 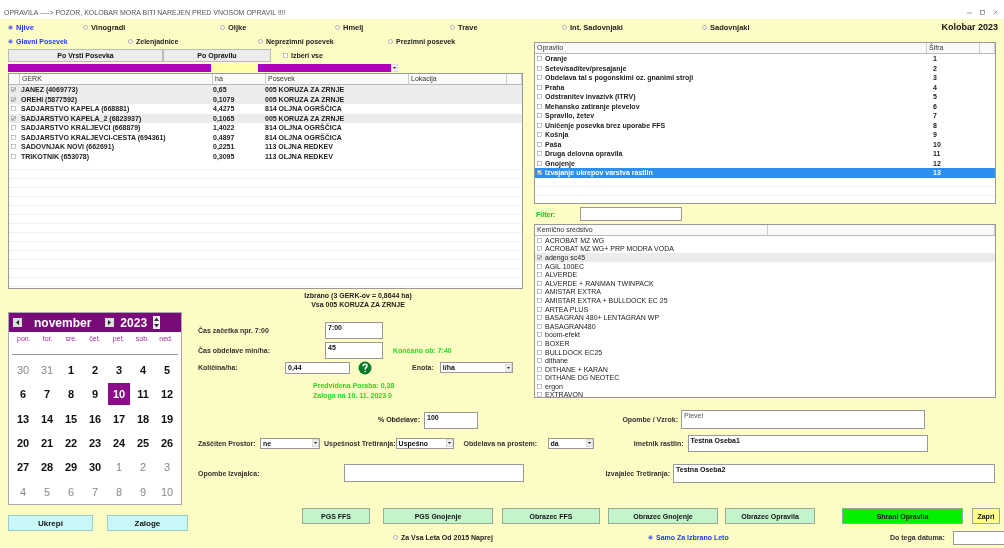 I want to click on previous-month-icon, so click(x=17, y=322).